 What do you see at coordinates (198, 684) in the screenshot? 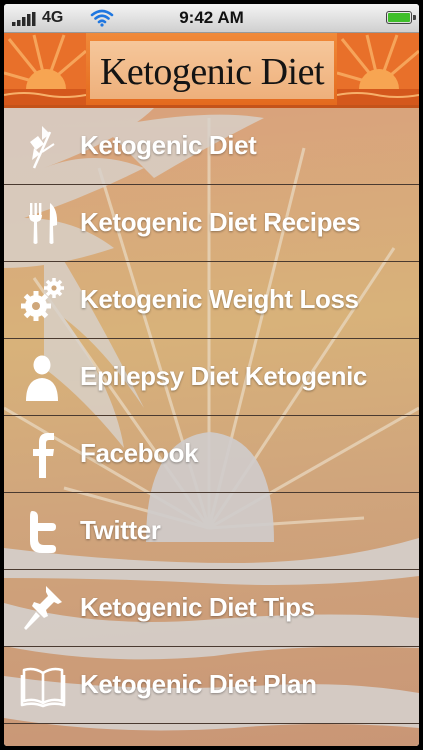
I see `menu-item-label: Ketogenic Diet Plan` at bounding box center [198, 684].